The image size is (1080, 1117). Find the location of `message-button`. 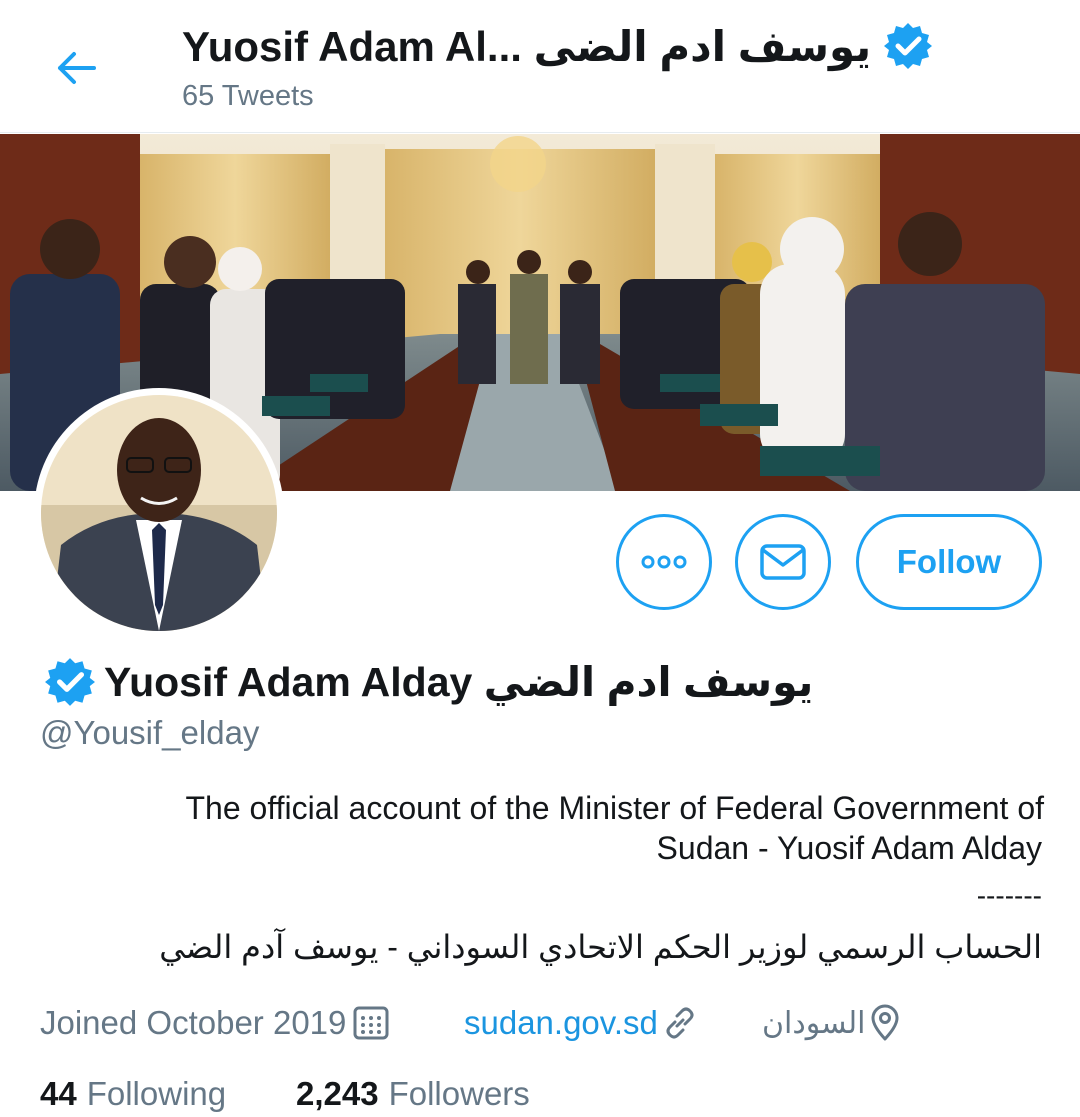

message-button is located at coordinates (783, 562).